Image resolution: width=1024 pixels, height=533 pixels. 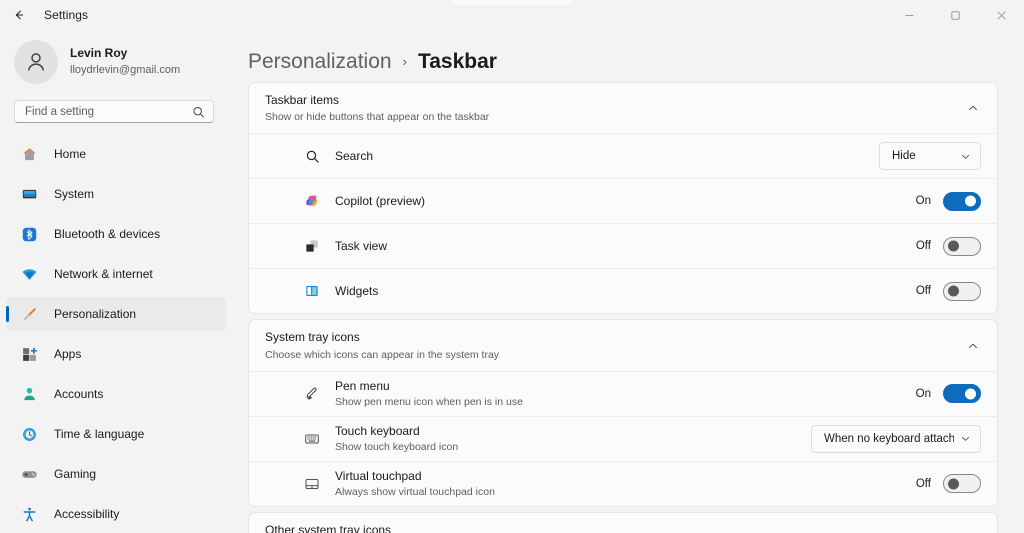 I want to click on account-tile: Levin Roy lloydrlevin@gmail.com, so click(x=123, y=62).